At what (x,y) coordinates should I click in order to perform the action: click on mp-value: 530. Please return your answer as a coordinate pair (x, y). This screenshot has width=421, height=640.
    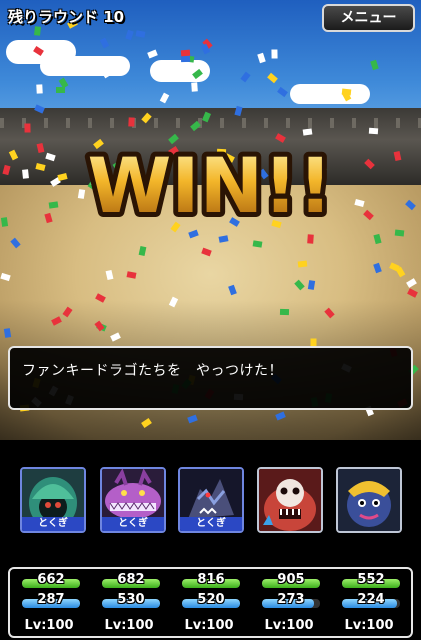
    Looking at the image, I should click on (131, 599).